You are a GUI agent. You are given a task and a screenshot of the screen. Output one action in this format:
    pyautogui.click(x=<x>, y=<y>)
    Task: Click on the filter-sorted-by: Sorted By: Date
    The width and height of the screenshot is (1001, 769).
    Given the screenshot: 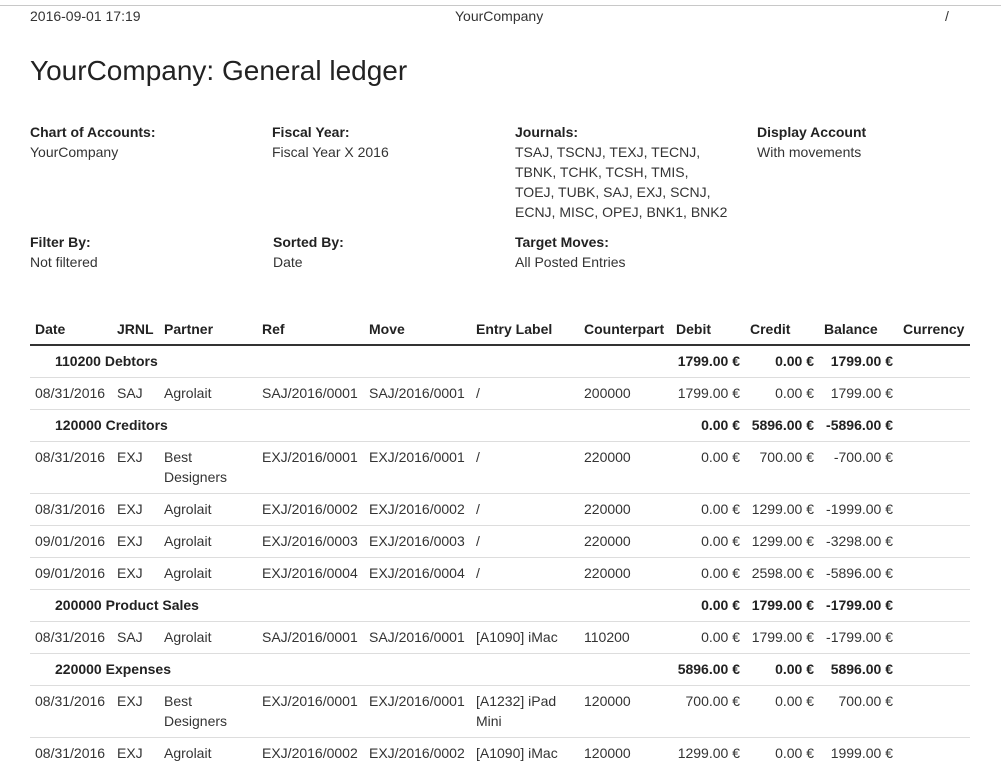 What is the action you would take?
    pyautogui.click(x=388, y=252)
    